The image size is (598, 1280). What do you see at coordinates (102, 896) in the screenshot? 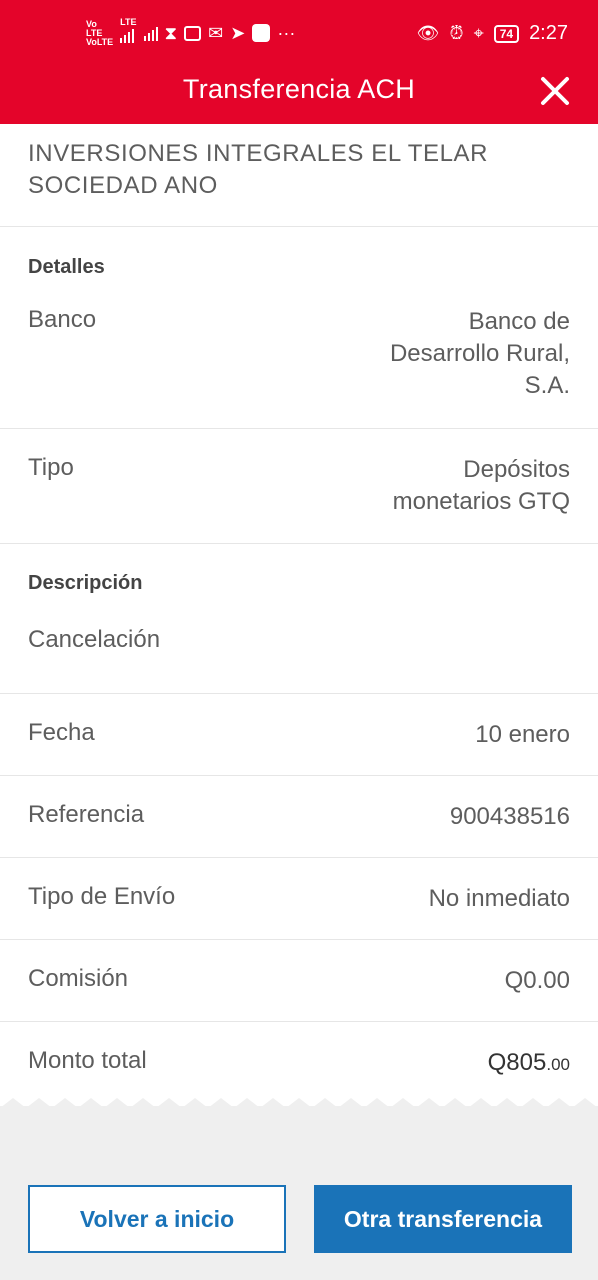
I see `shipping-type-label: Tipo de Envío` at bounding box center [102, 896].